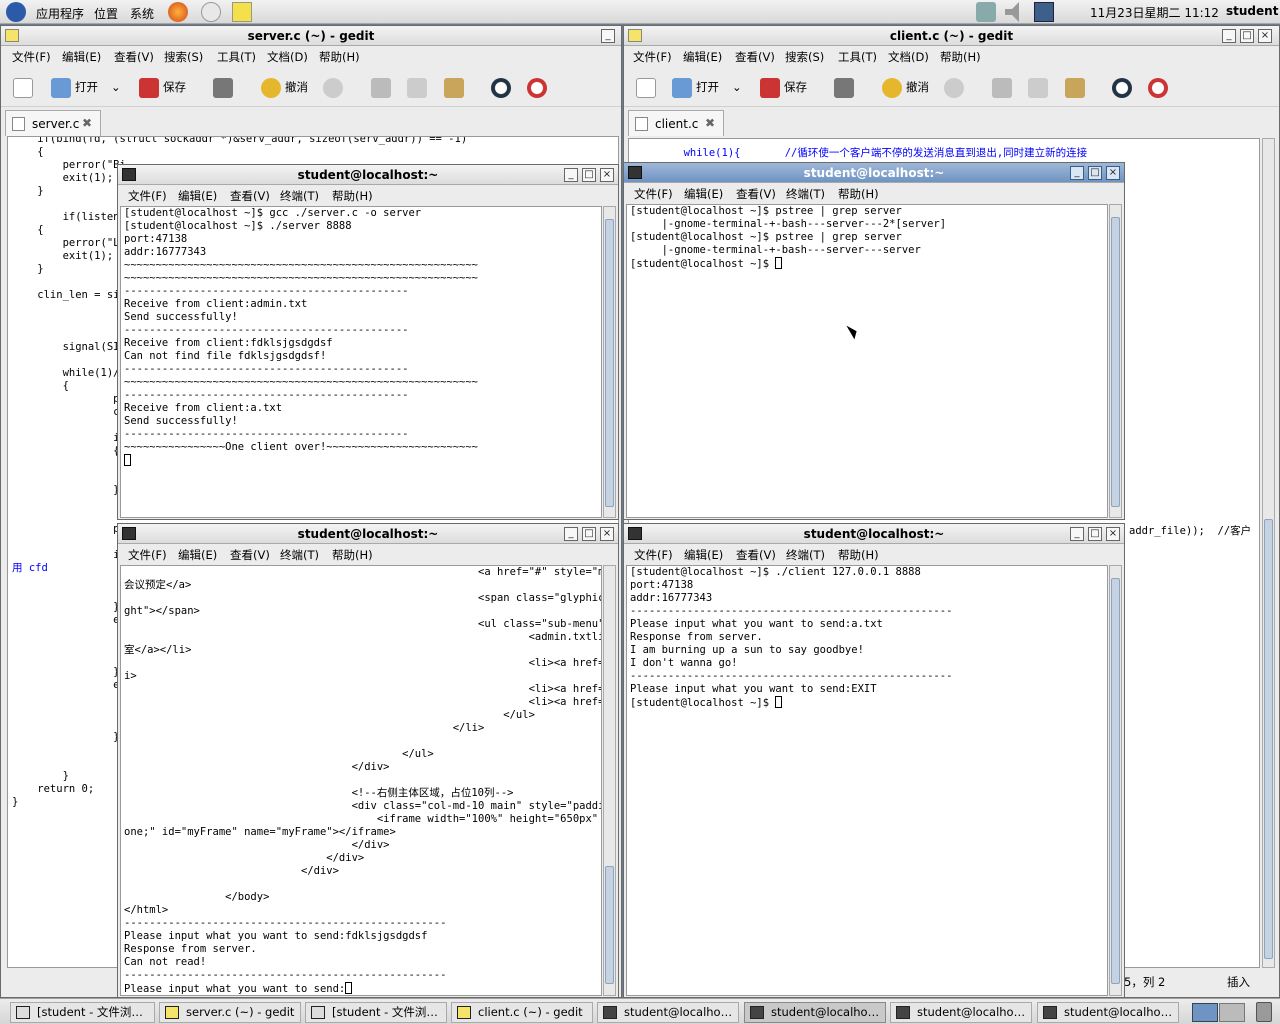 Image resolution: width=1280 pixels, height=1024 pixels. Describe the element at coordinates (178, 12) in the screenshot. I see `firefox-icon` at that location.